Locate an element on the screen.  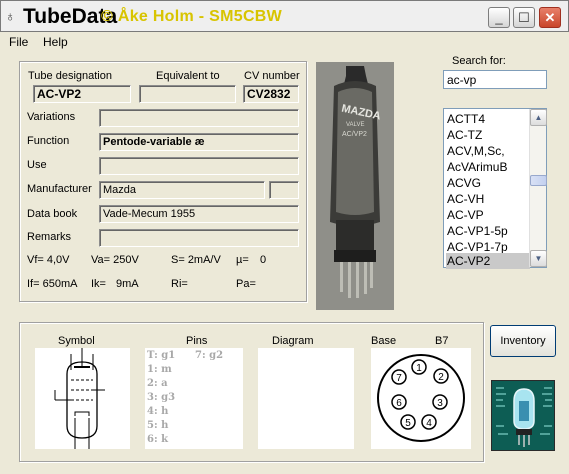
list-item: AC-TZ is located at coordinates (488, 135).